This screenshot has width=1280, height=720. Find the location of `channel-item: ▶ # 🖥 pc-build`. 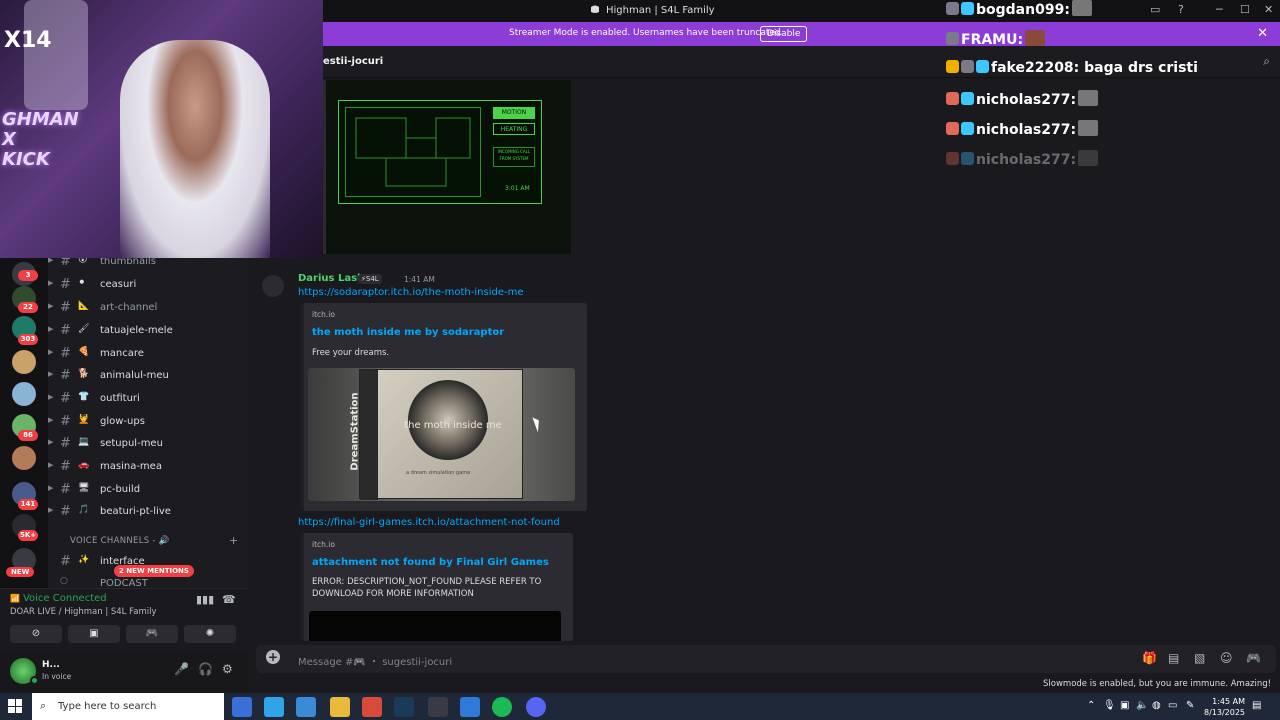

channel-item: ▶ # 🖥 pc-build is located at coordinates (148, 490).